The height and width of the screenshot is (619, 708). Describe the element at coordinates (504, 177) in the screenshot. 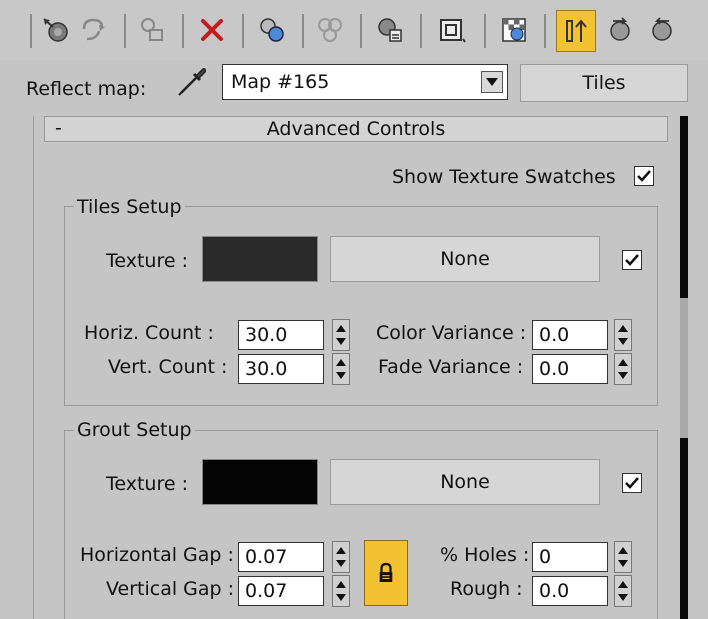

I see `show-swatches-label: Show Texture Swatches` at that location.